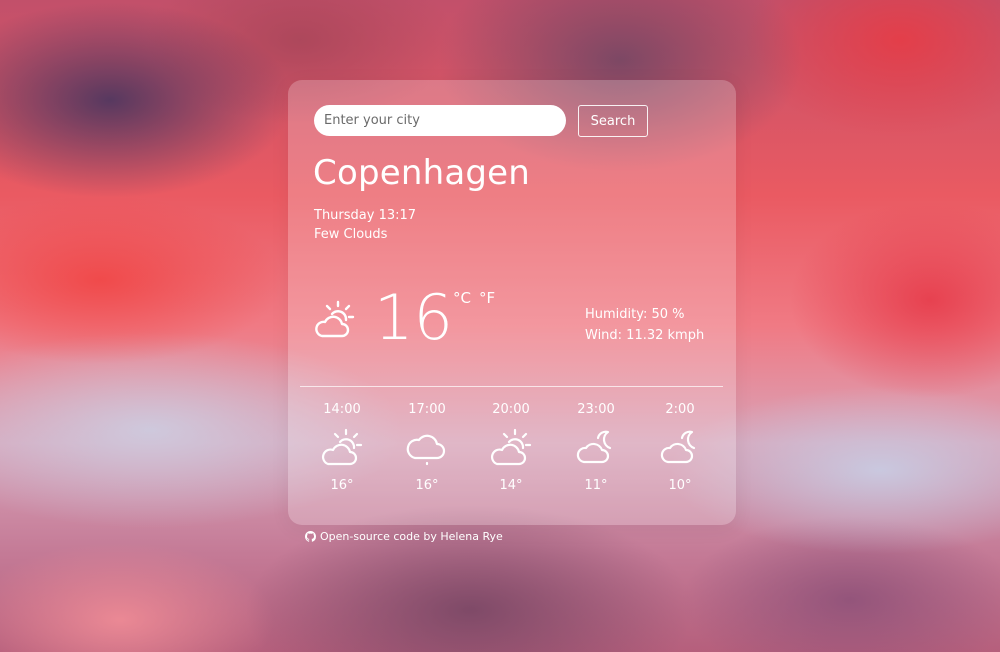 This screenshot has height=652, width=1000. I want to click on source-code-link: Open-source code by Helena Rye, so click(411, 536).